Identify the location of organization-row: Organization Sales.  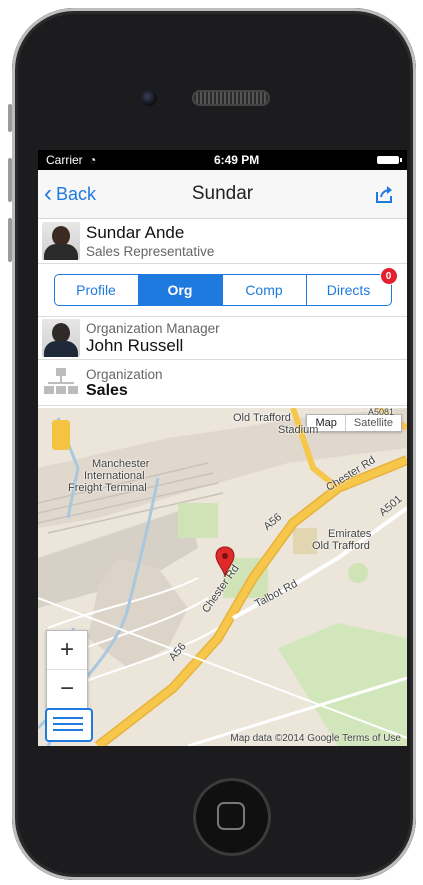
(222, 383).